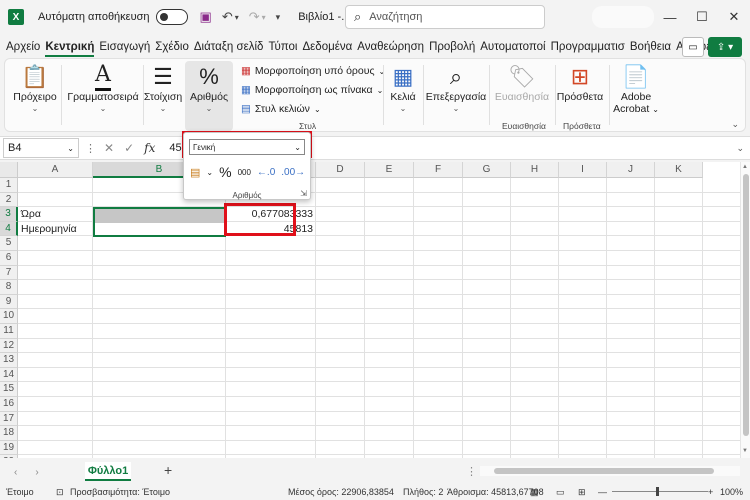 The height and width of the screenshot is (500, 750). I want to click on column-header-k: K, so click(679, 170).